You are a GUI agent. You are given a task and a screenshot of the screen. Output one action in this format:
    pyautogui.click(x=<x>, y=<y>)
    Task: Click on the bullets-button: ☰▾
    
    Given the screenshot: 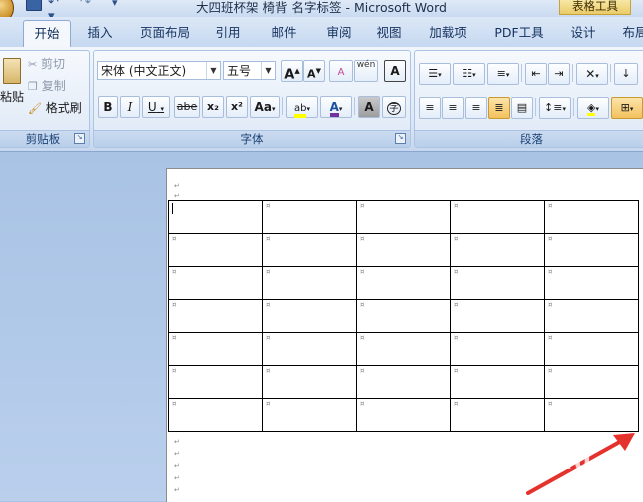 What is the action you would take?
    pyautogui.click(x=435, y=74)
    